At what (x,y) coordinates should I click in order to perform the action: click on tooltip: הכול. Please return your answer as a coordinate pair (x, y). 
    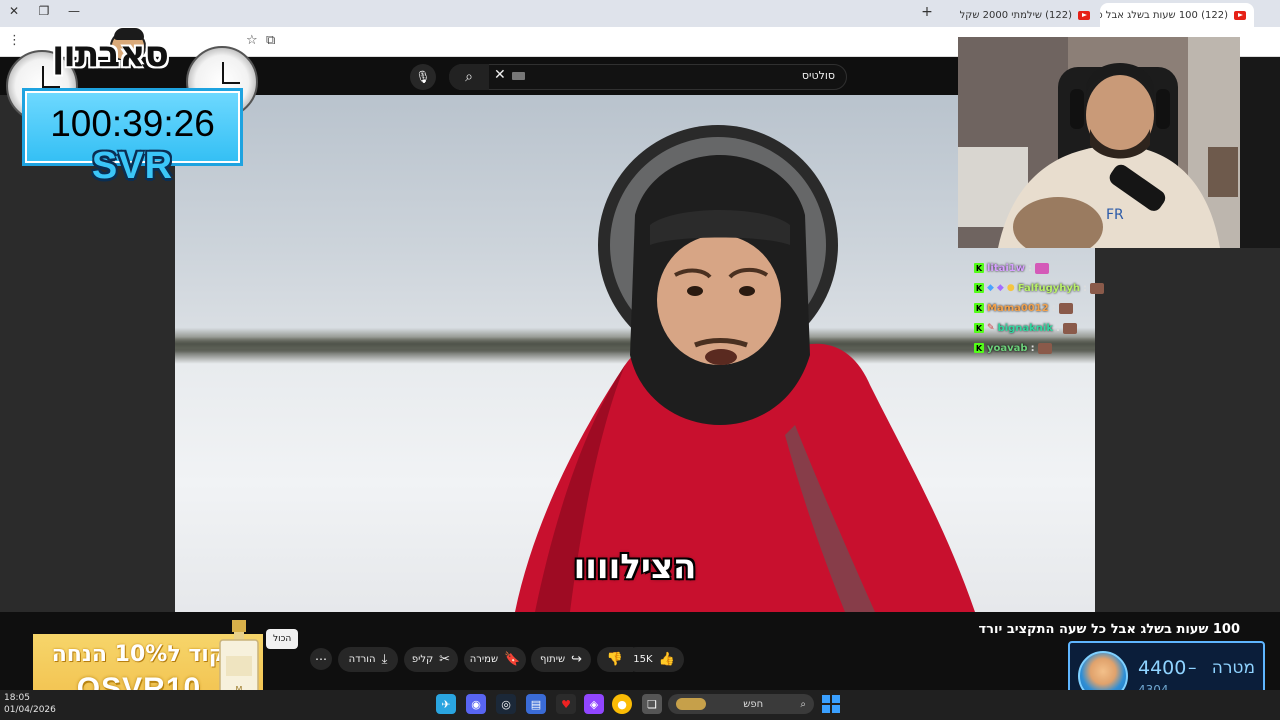
    Looking at the image, I should click on (282, 639).